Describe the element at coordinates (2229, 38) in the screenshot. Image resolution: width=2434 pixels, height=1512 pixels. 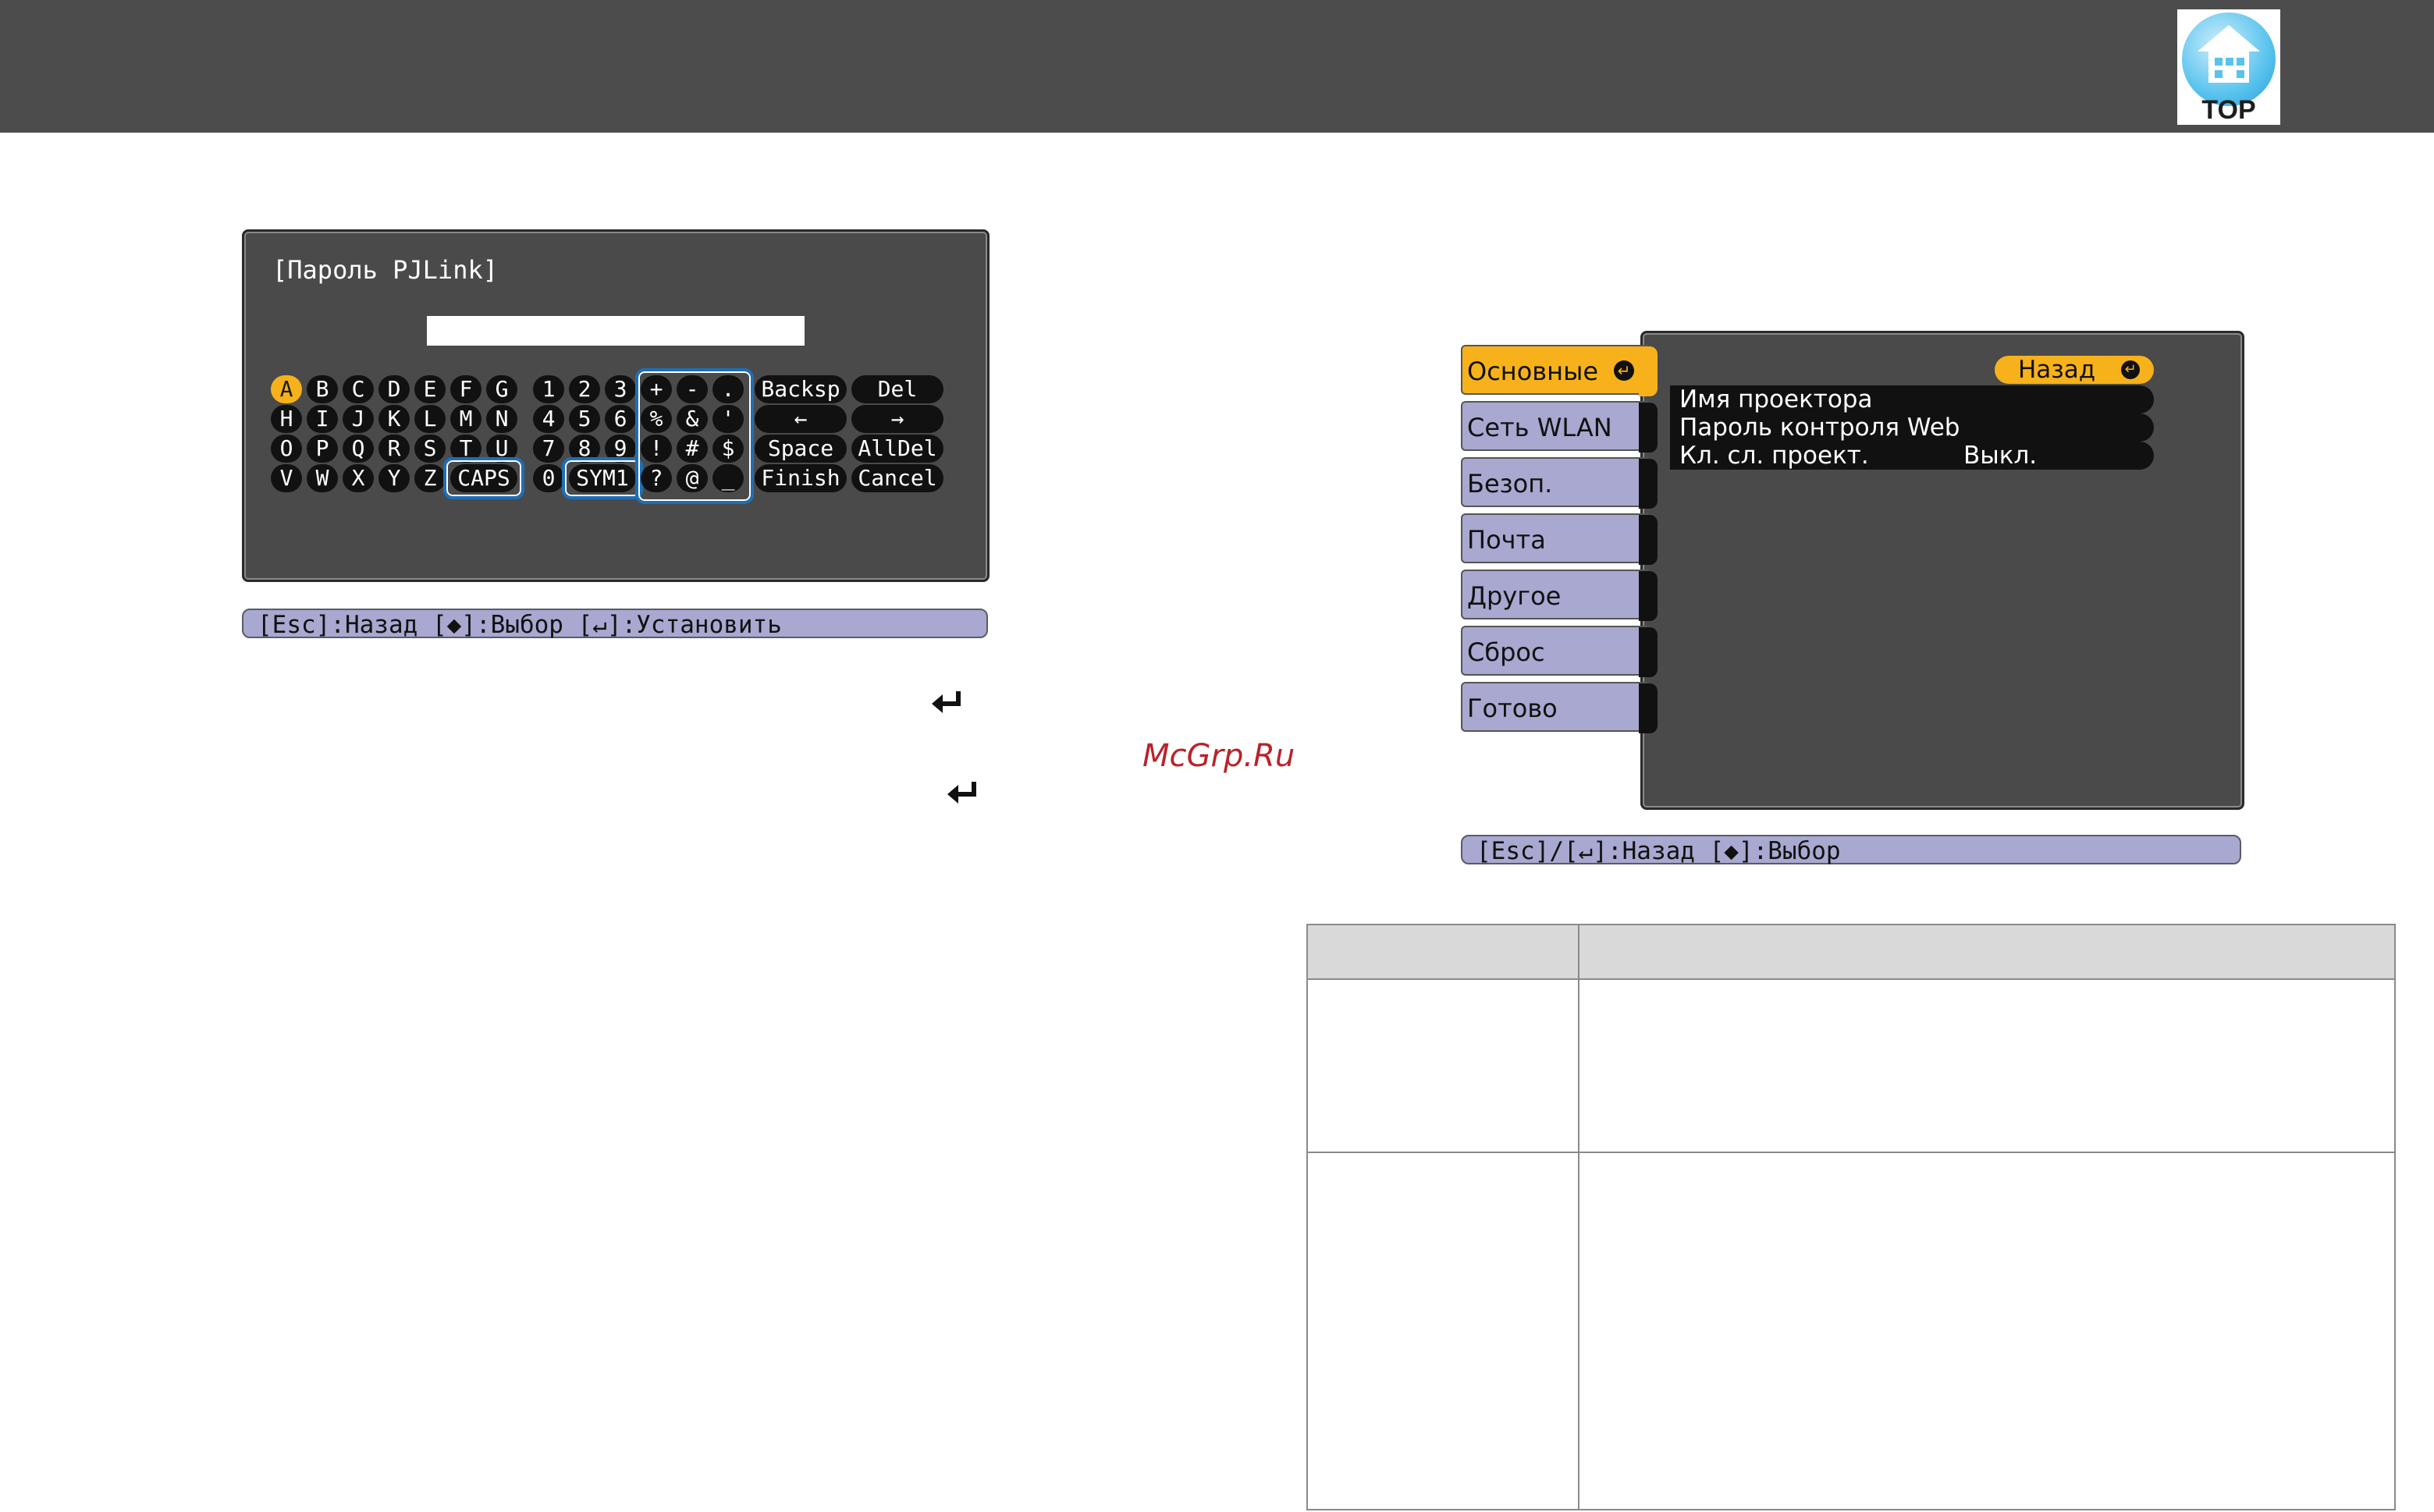
I see `house-roof-icon` at that location.